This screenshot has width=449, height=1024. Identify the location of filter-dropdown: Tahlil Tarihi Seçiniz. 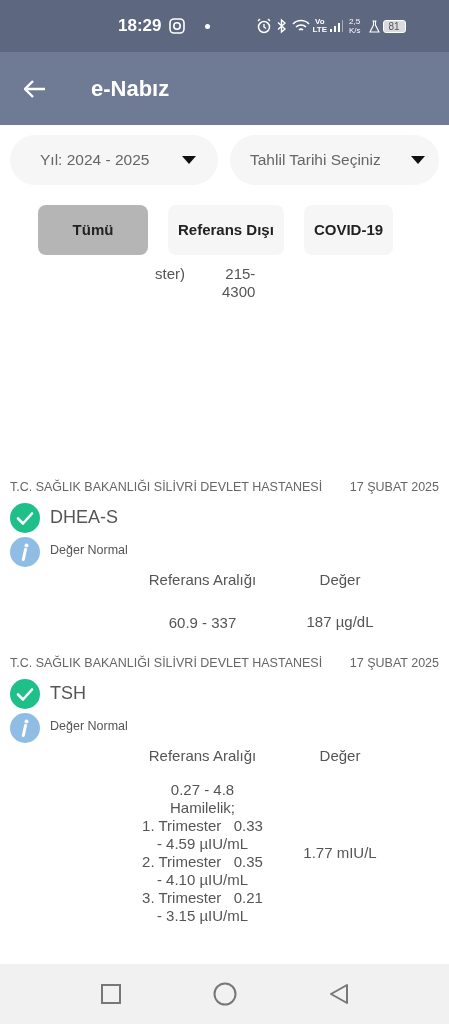
(334, 160).